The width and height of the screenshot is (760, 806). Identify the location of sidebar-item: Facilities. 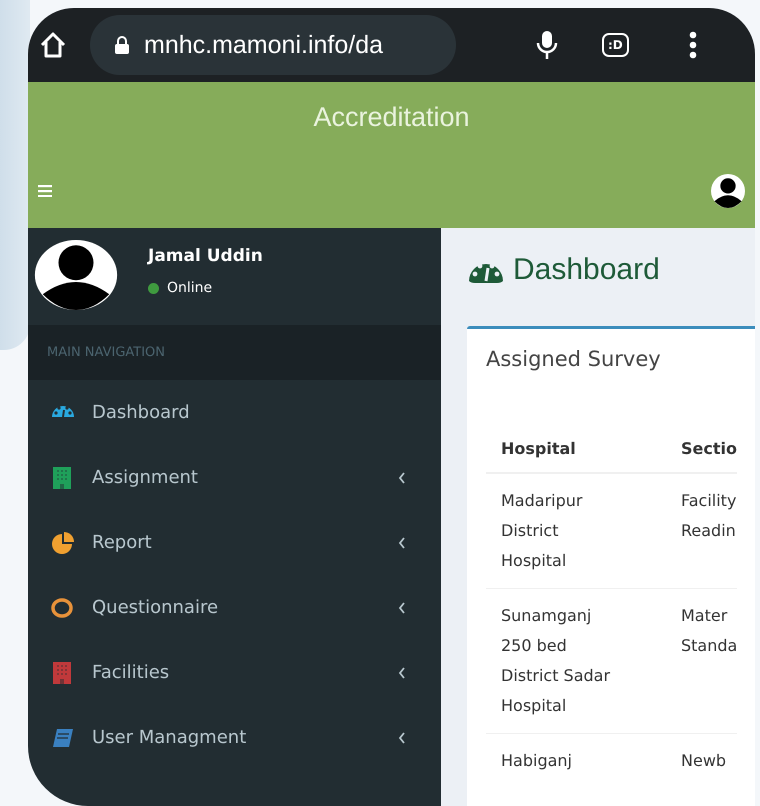
(234, 672).